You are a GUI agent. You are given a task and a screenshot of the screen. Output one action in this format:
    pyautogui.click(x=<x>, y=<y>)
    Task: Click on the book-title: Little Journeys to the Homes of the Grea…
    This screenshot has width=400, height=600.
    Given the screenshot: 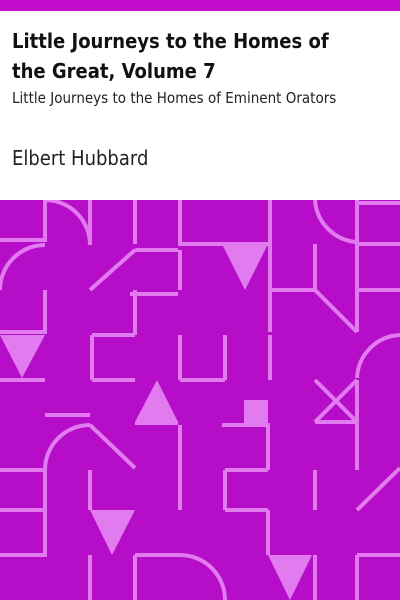 What is the action you would take?
    pyautogui.click(x=170, y=56)
    